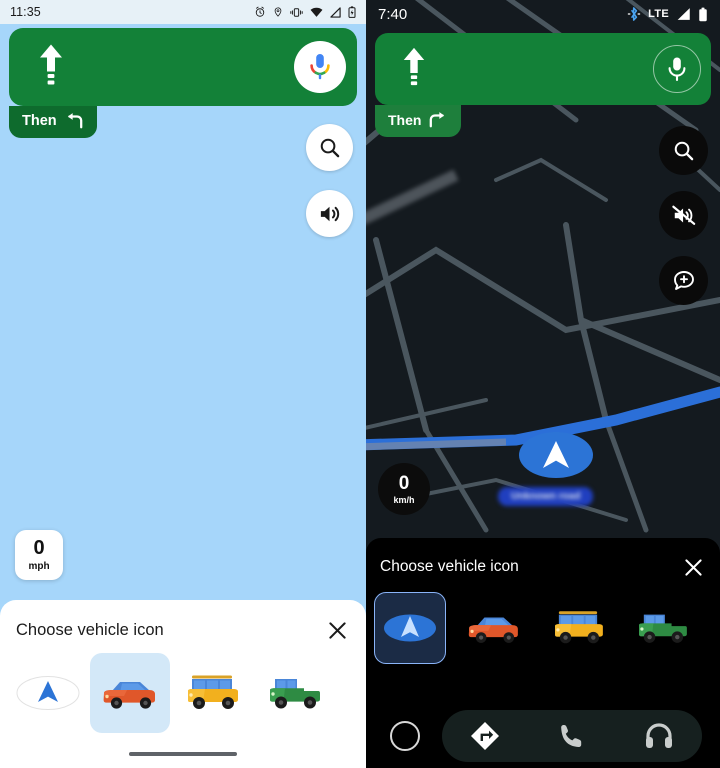  Describe the element at coordinates (25, 12) in the screenshot. I see `status-bar-clock: 11:35` at that location.